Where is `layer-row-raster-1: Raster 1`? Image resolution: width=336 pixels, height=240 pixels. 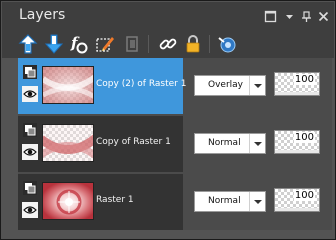
layer-row-raster-1: Raster 1 is located at coordinates (100, 202).